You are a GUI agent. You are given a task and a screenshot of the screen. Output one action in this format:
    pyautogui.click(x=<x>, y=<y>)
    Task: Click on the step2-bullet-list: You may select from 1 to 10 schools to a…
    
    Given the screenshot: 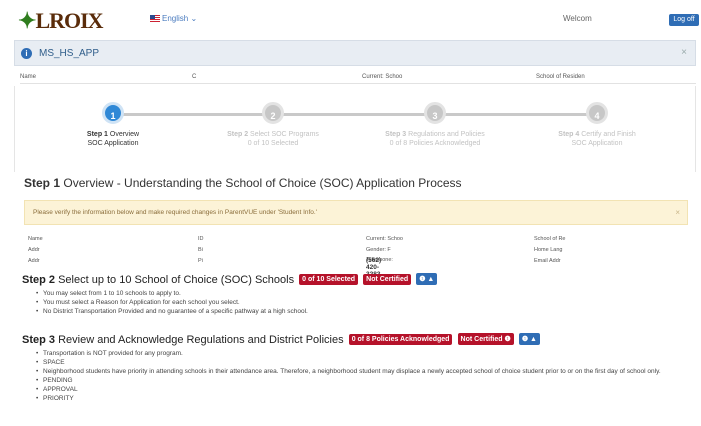 What is the action you would take?
    pyautogui.click(x=172, y=302)
    